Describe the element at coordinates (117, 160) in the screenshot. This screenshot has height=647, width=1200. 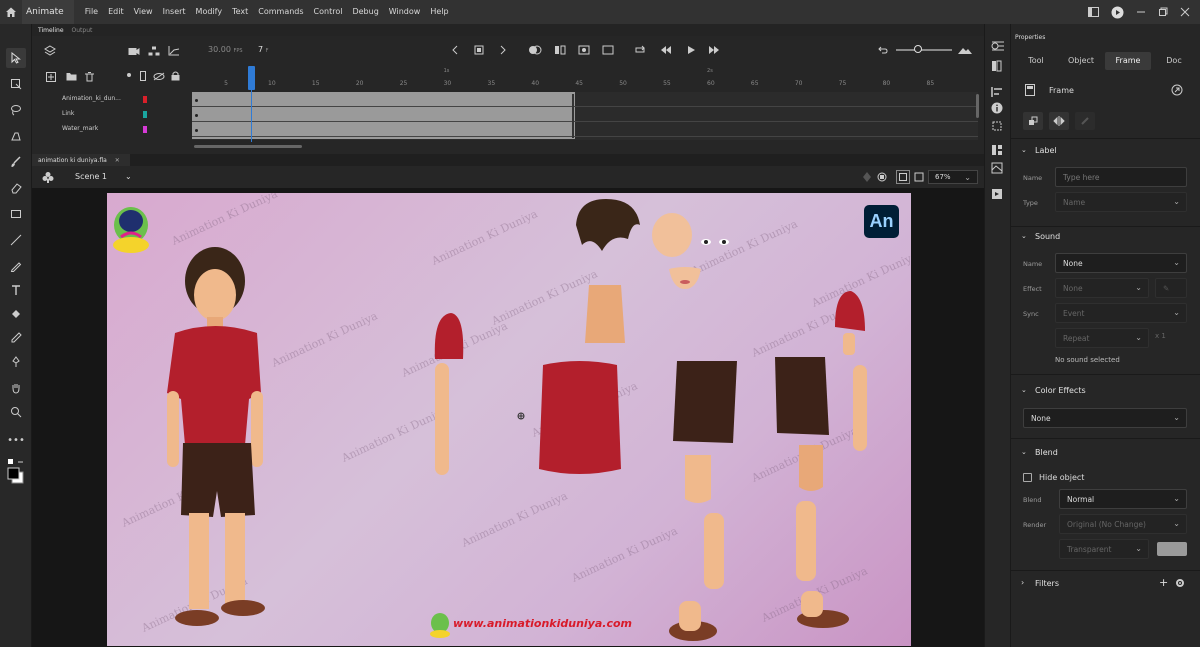
I see `close-tab-icon: ✕` at that location.